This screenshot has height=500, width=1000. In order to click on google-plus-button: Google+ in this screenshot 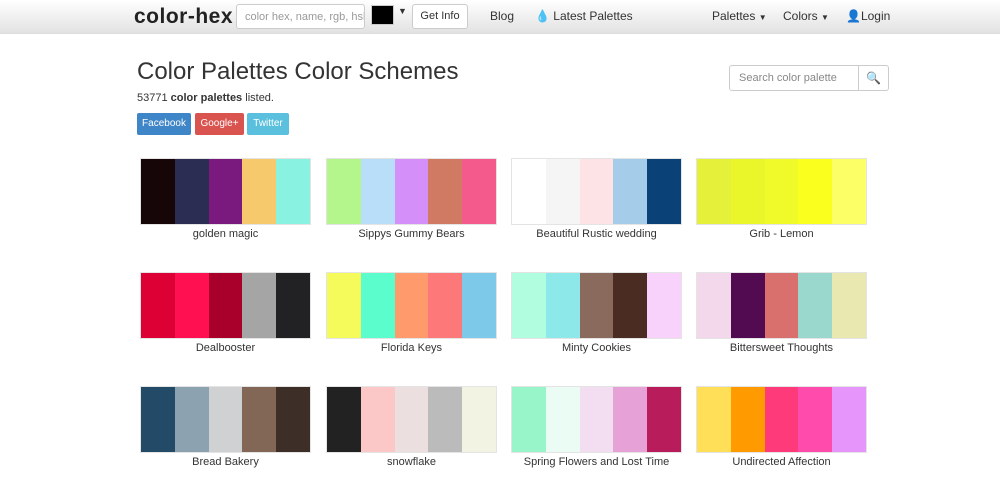, I will do `click(219, 124)`.